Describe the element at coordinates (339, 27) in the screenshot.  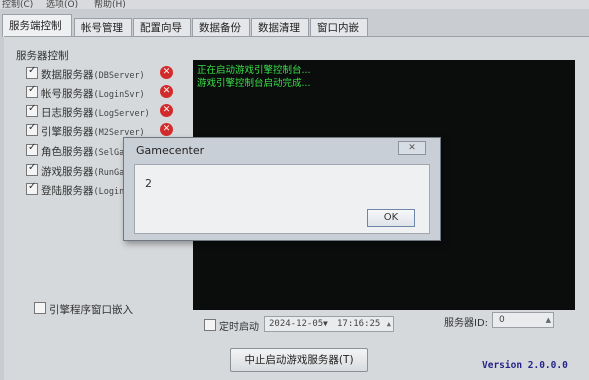
I see `tab-window-embed: 窗口内嵌` at that location.